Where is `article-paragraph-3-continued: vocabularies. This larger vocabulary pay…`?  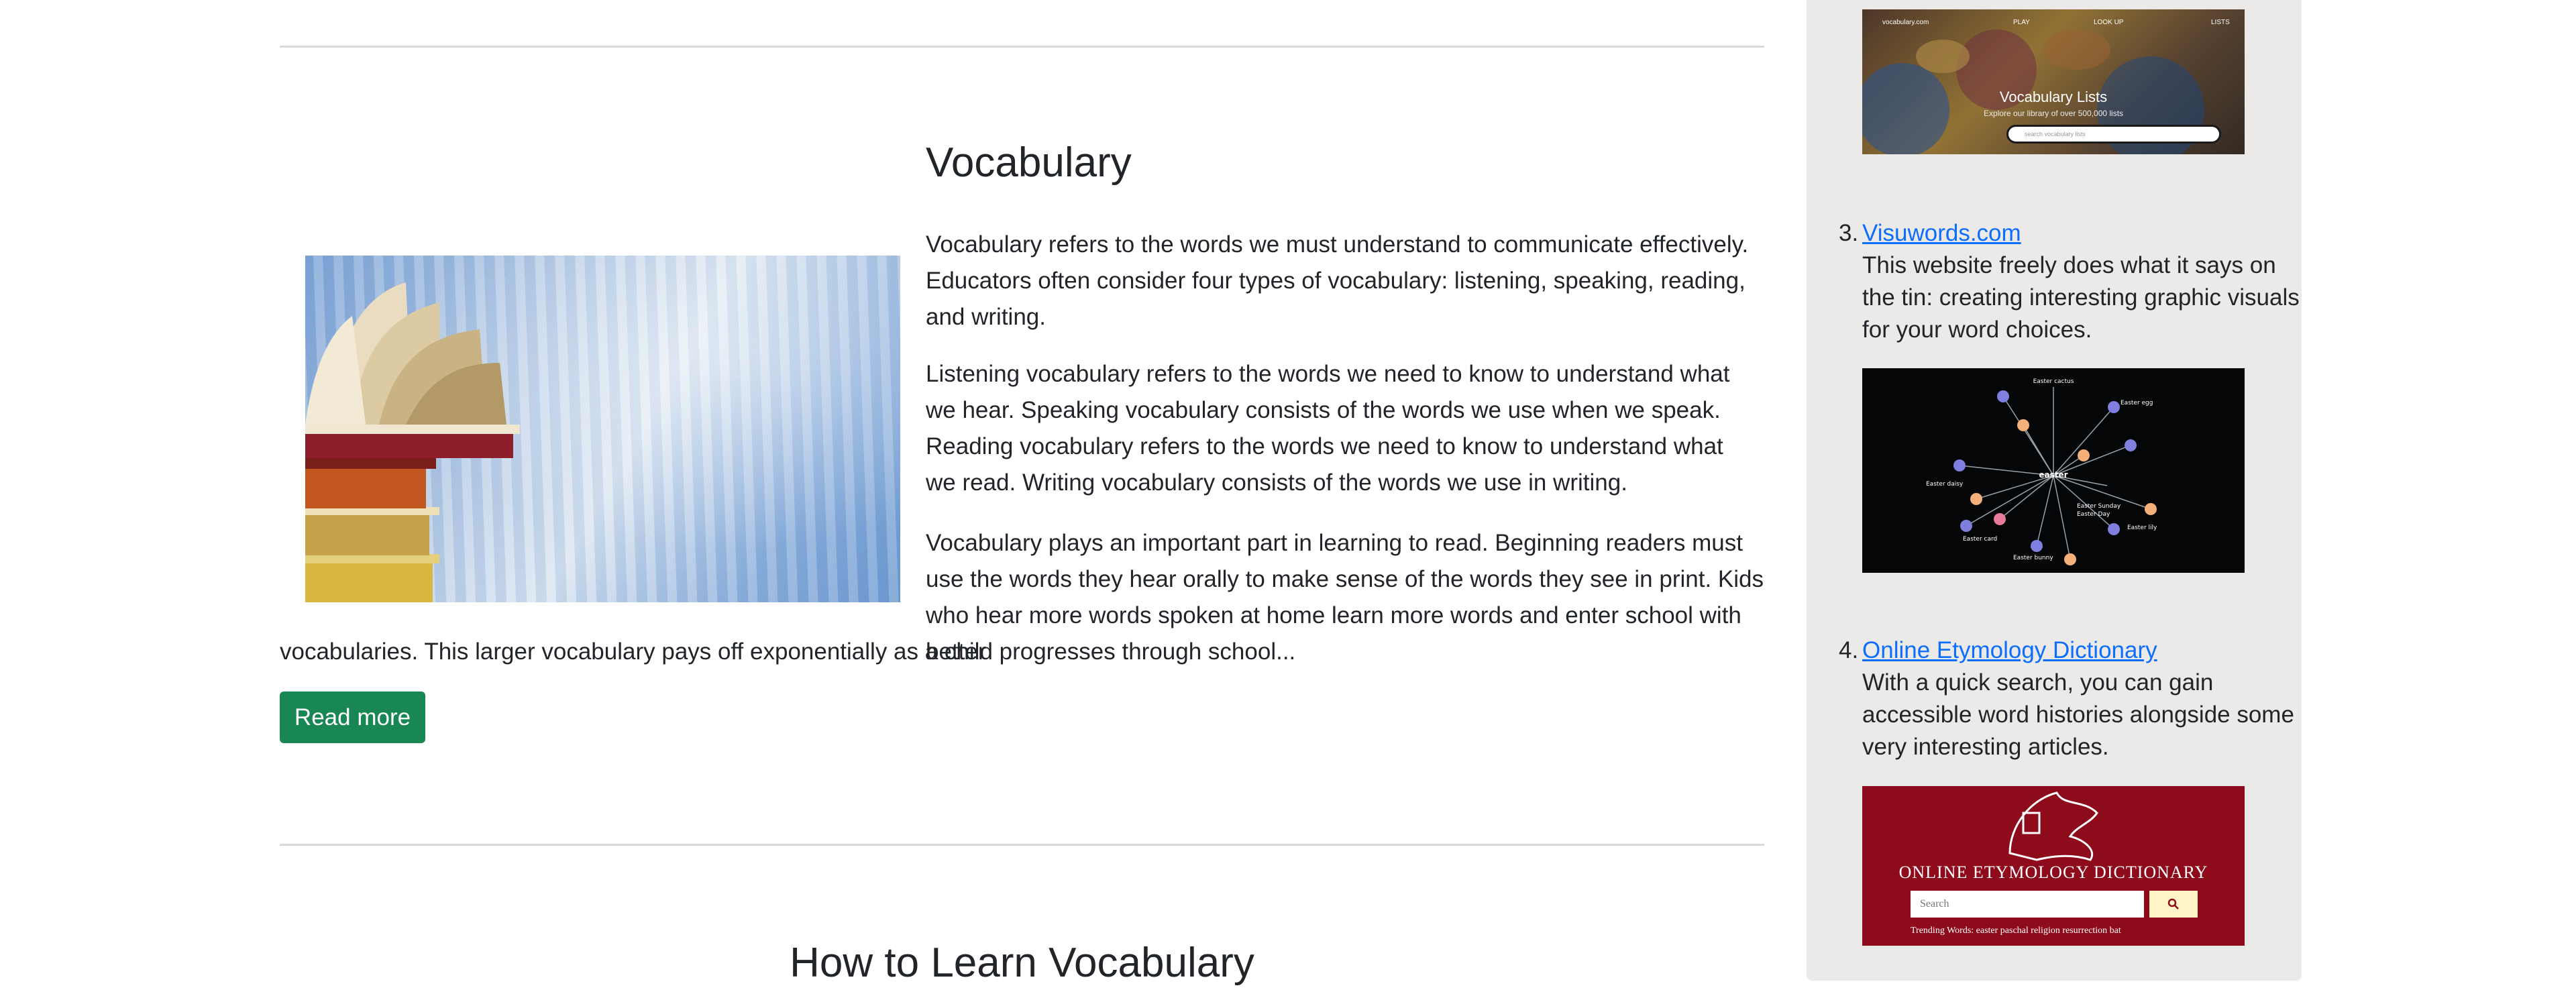 article-paragraph-3-continued: vocabularies. This larger vocabulary pay… is located at coordinates (788, 652).